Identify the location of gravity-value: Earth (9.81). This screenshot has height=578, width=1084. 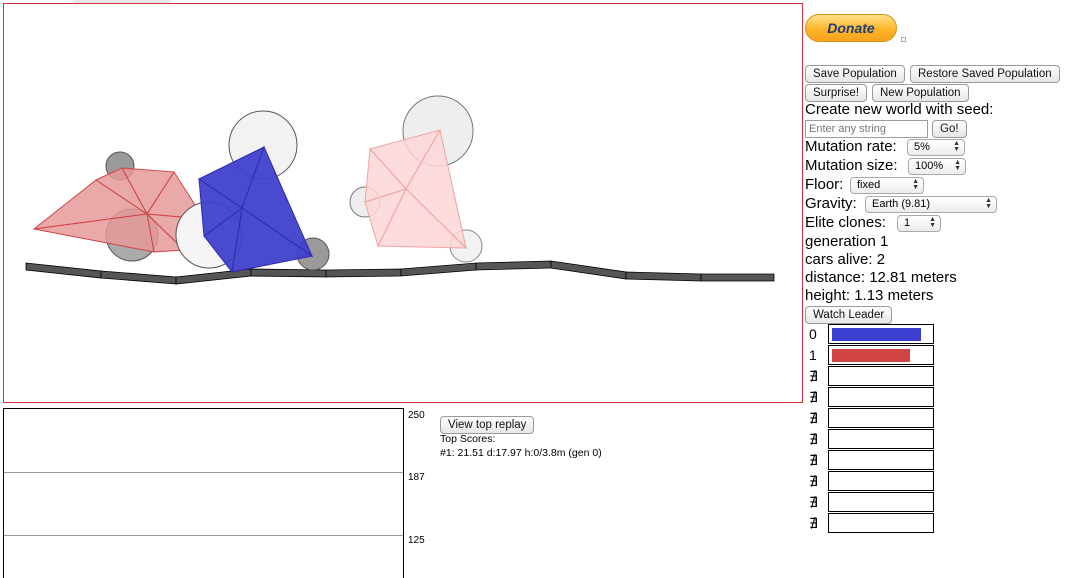
(901, 204).